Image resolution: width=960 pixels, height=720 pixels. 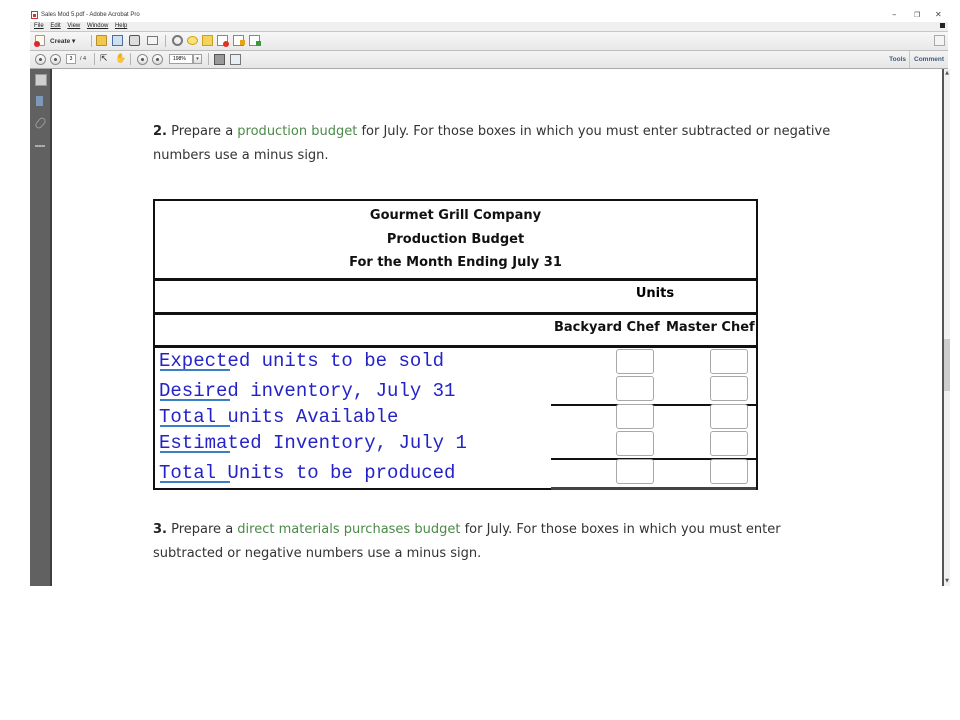 I want to click on full-screen-icon, so click(x=235, y=59).